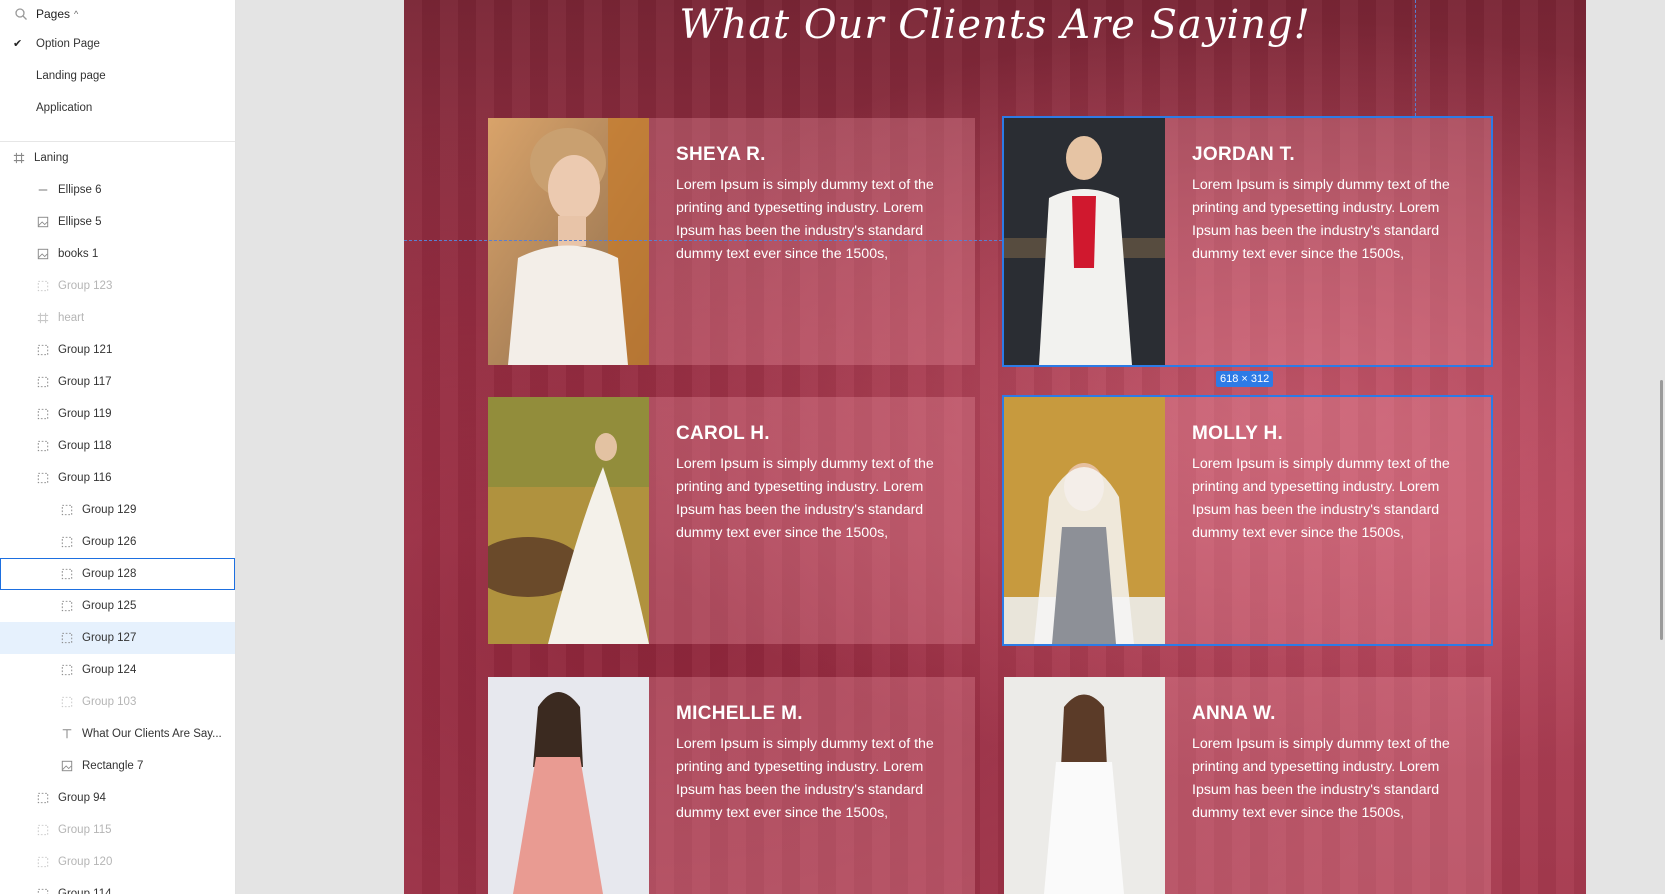  I want to click on layer-item: Group 123, so click(117, 286).